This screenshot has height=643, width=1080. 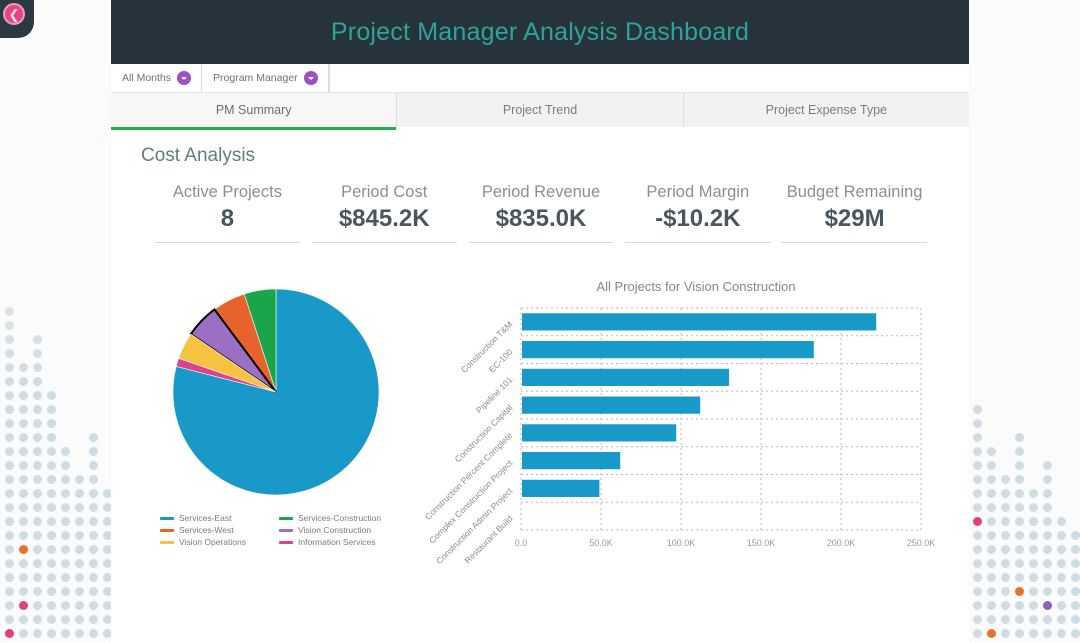 What do you see at coordinates (335, 530) in the screenshot?
I see `legend-item: Vision Construction` at bounding box center [335, 530].